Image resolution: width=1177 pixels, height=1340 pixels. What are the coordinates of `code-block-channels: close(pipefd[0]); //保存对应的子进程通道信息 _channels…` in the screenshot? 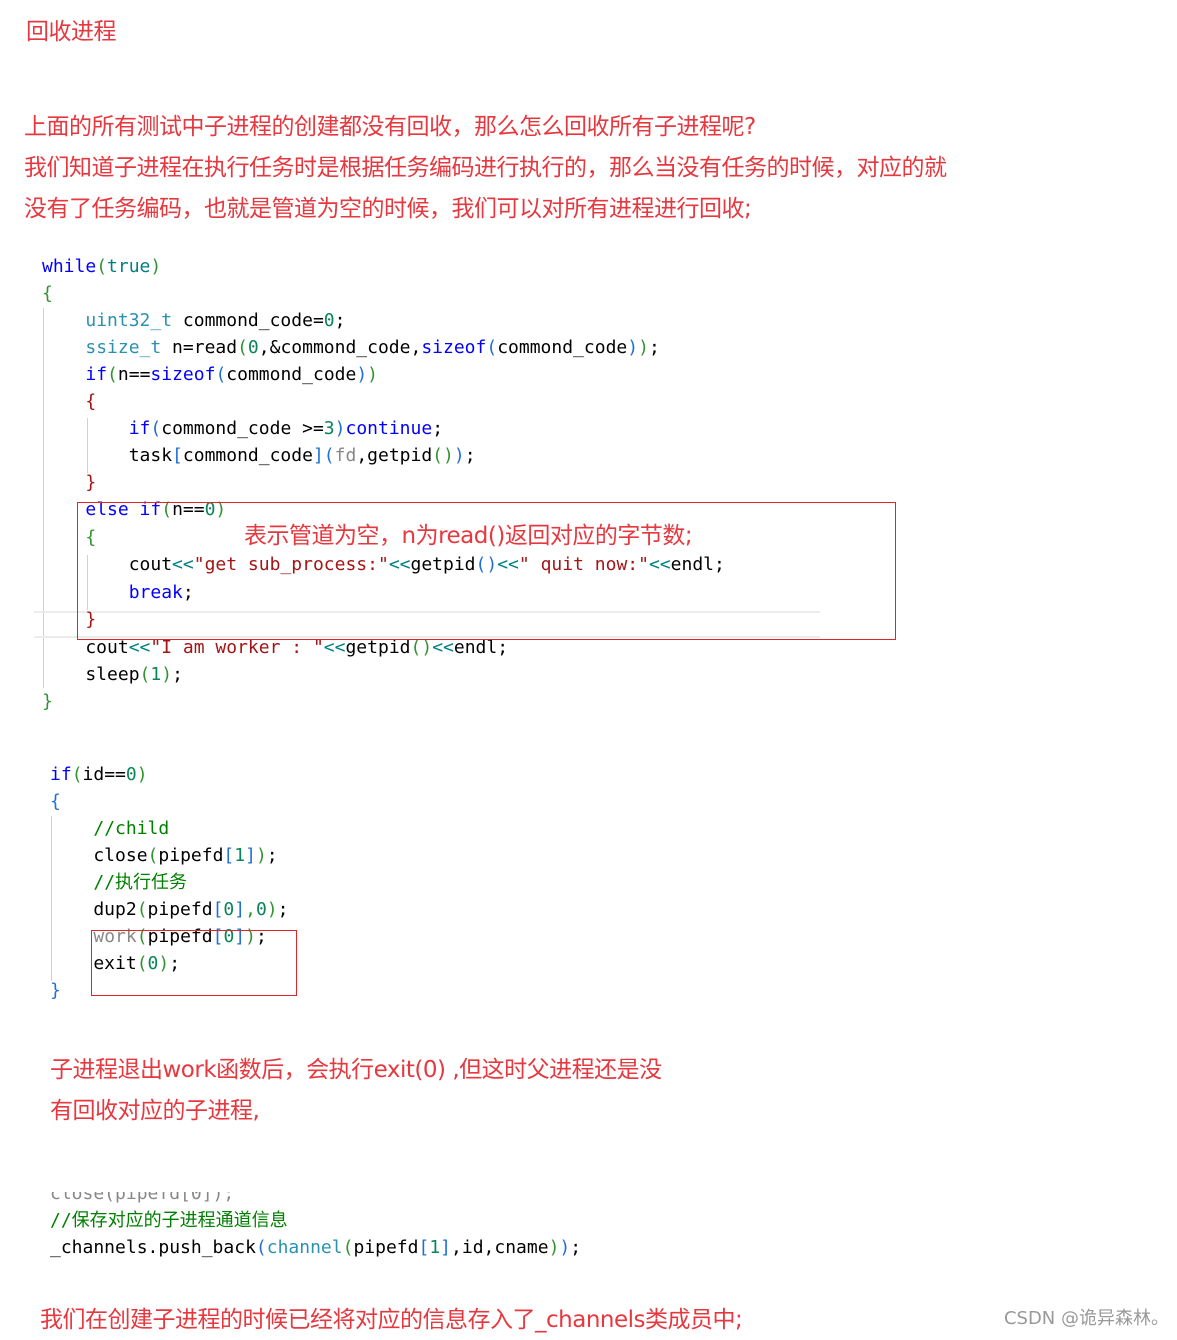 It's located at (315, 1226).